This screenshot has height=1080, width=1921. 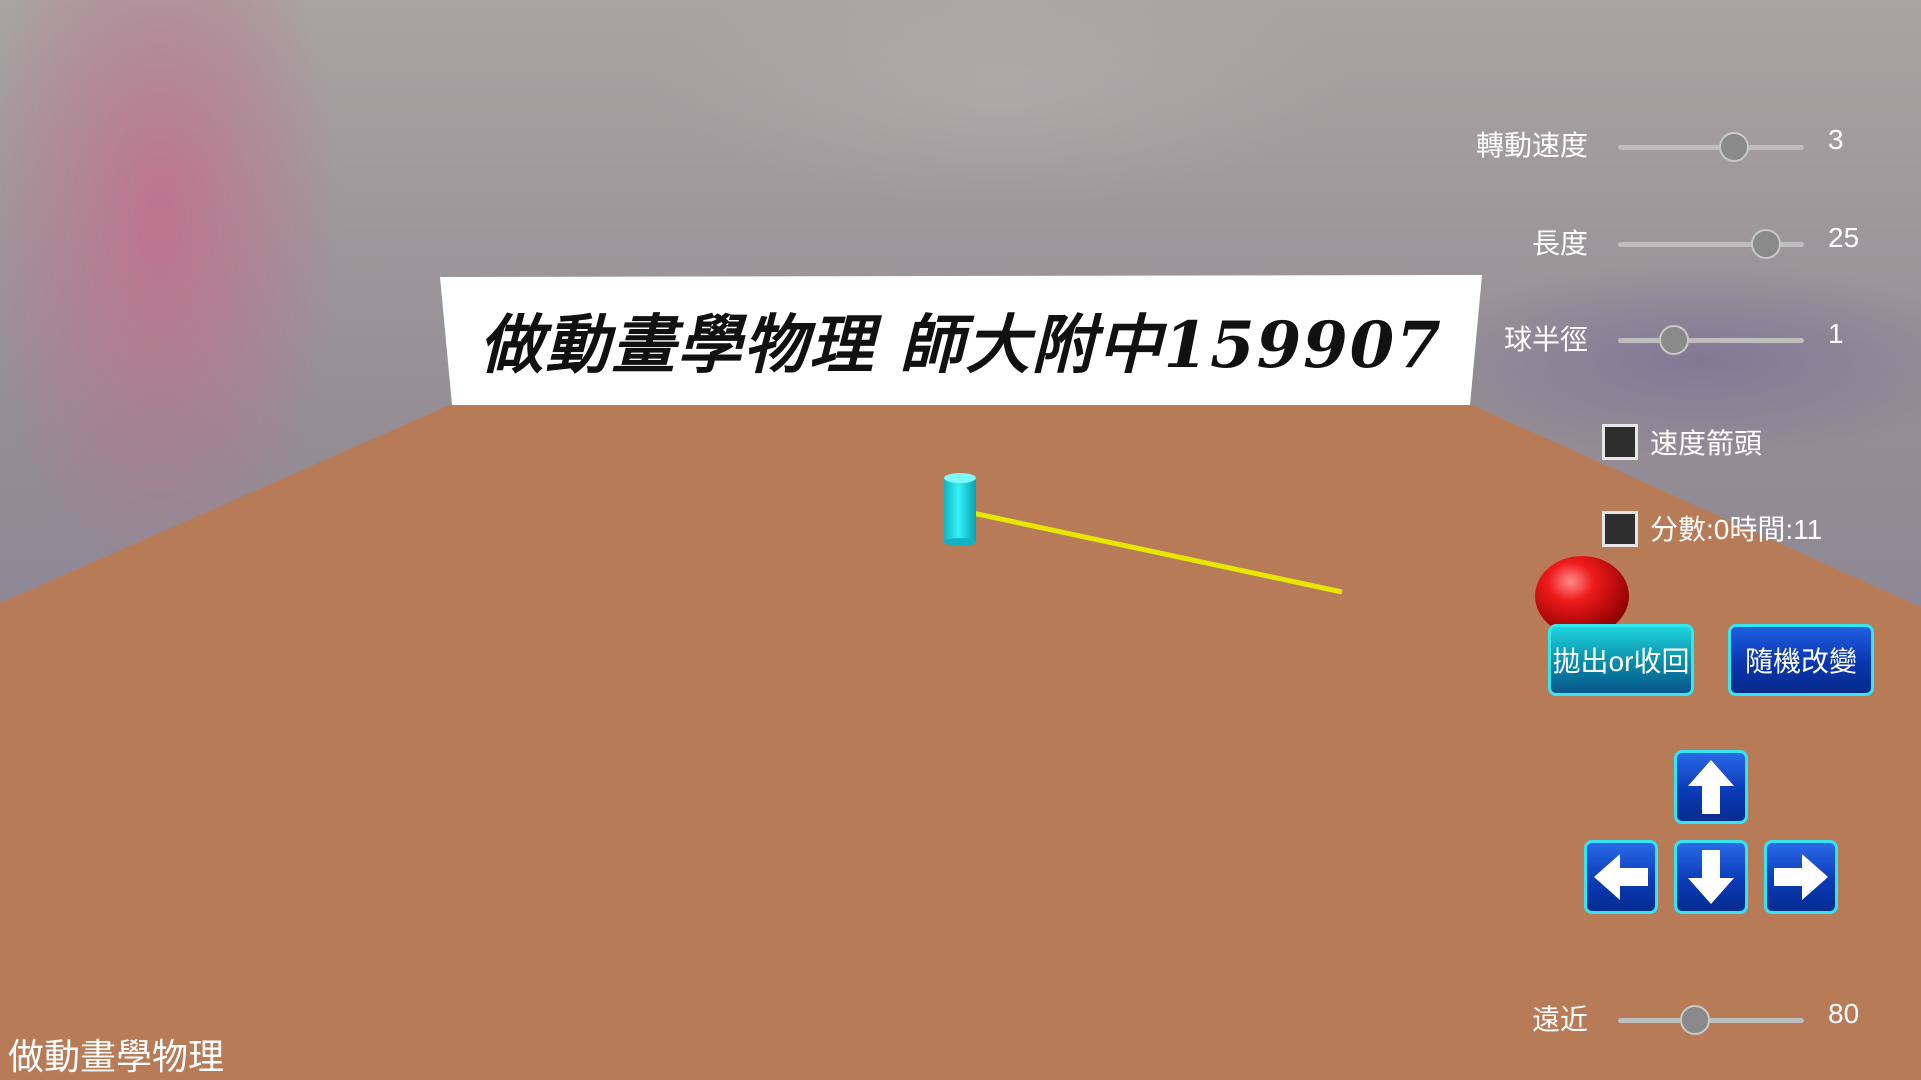 I want to click on velocity-arrow-label: 速度箭頭, so click(x=1706, y=443).